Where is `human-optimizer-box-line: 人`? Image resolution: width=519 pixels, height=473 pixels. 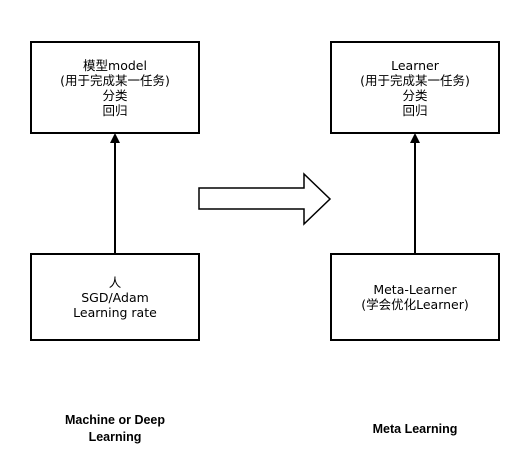
human-optimizer-box-line: 人 is located at coordinates (115, 282).